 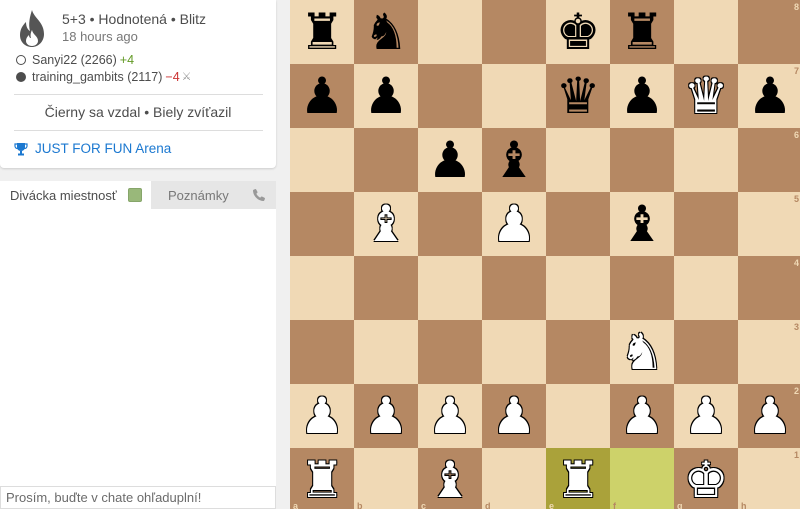 I want to click on square-g4, so click(x=706, y=288).